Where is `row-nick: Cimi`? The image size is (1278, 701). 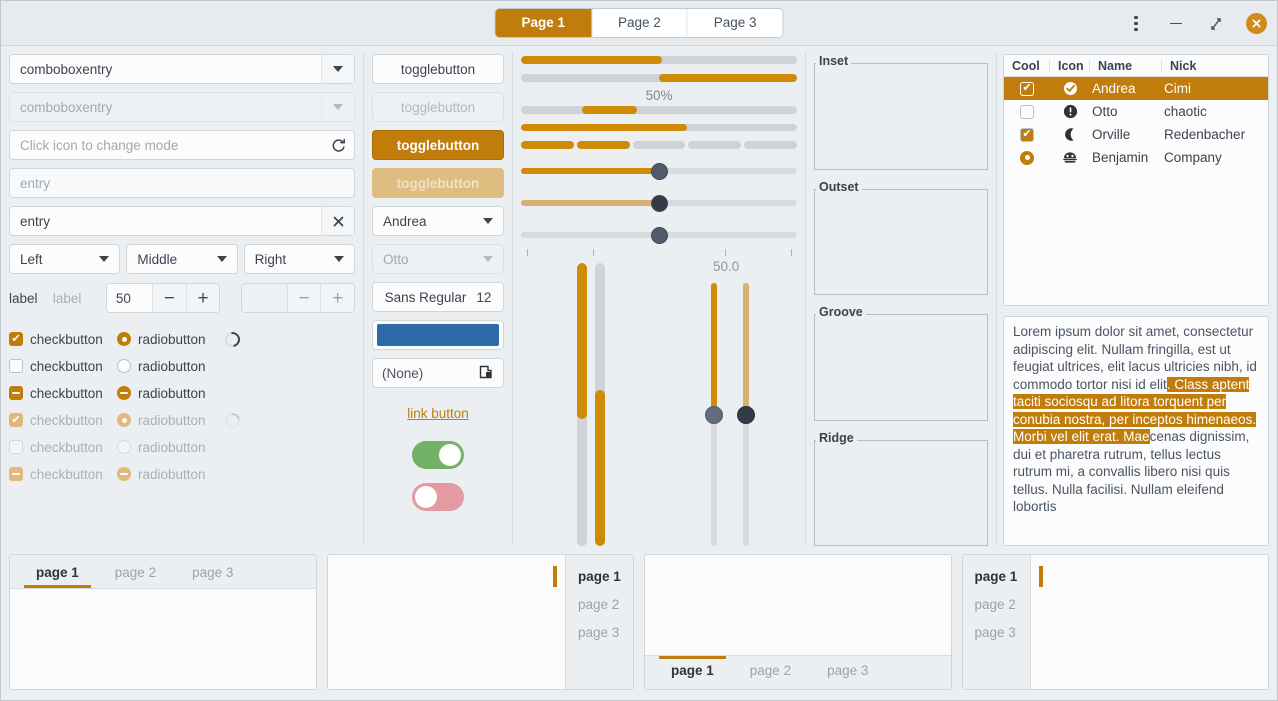
row-nick: Cimi is located at coordinates (1177, 88).